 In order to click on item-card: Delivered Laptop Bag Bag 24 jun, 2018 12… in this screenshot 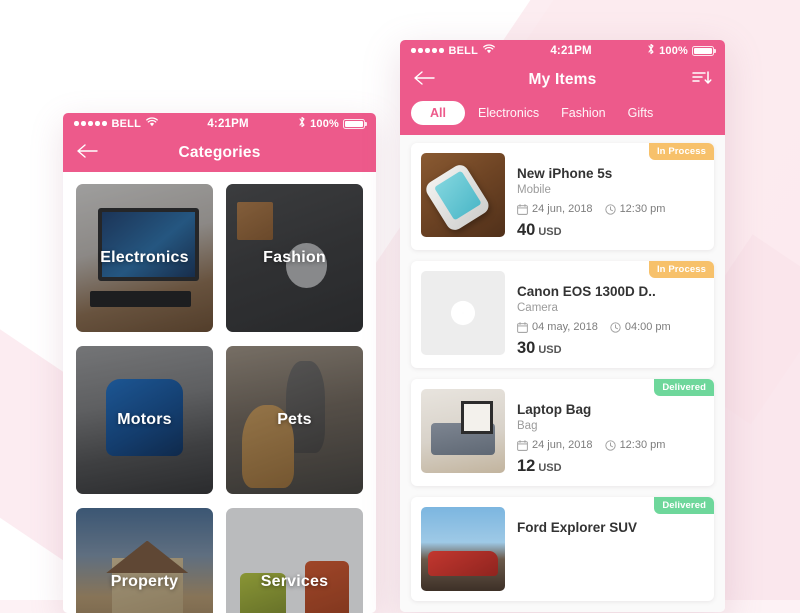, I will do `click(562, 432)`.